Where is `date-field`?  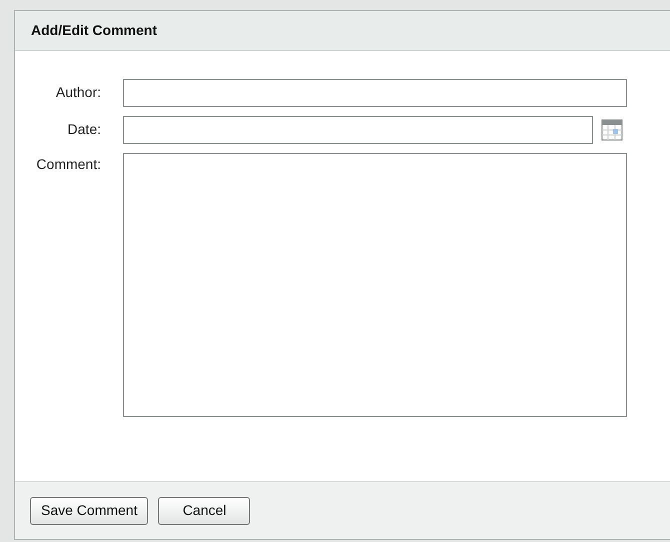
date-field is located at coordinates (358, 130).